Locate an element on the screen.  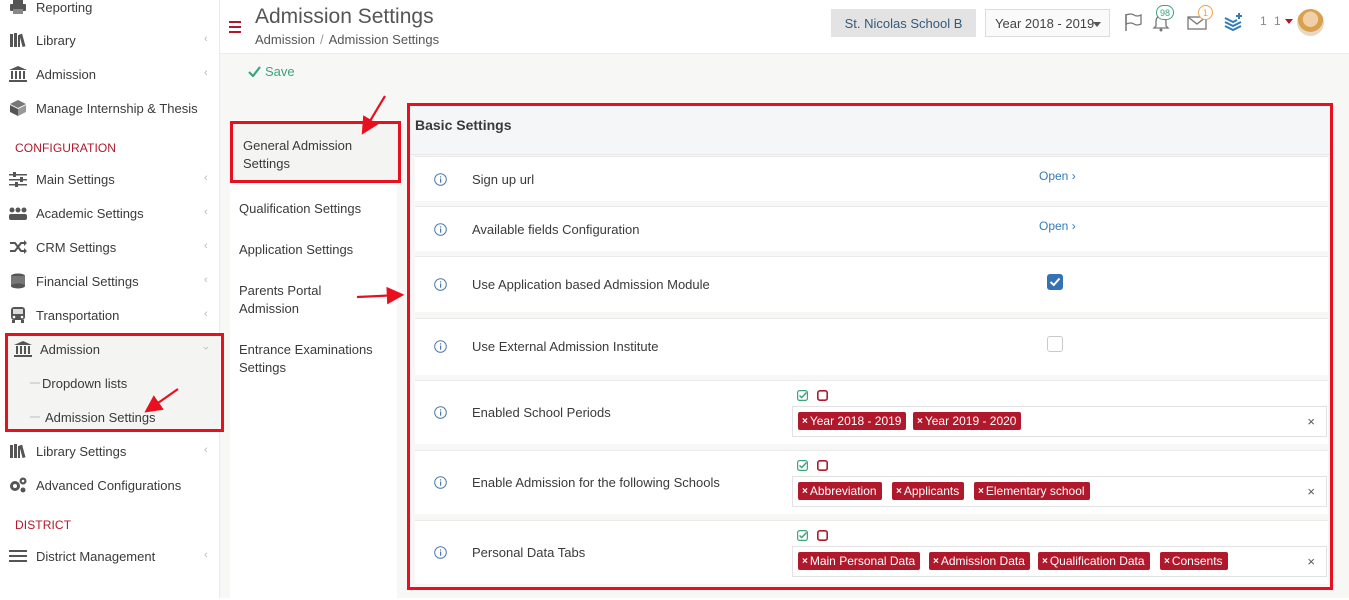
save-label: Save is located at coordinates (280, 71).